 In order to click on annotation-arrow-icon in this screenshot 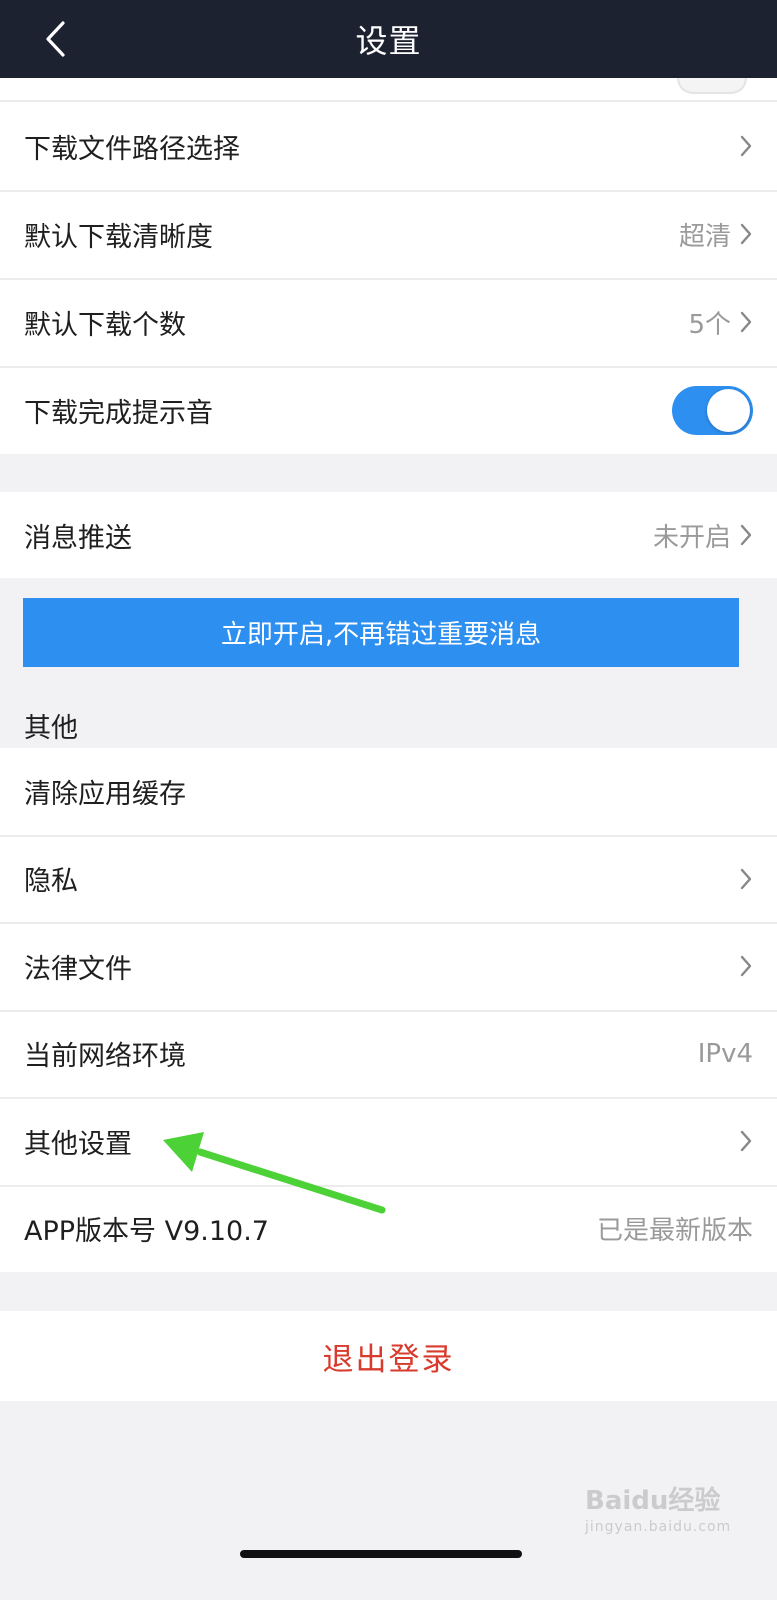, I will do `click(274, 1173)`.